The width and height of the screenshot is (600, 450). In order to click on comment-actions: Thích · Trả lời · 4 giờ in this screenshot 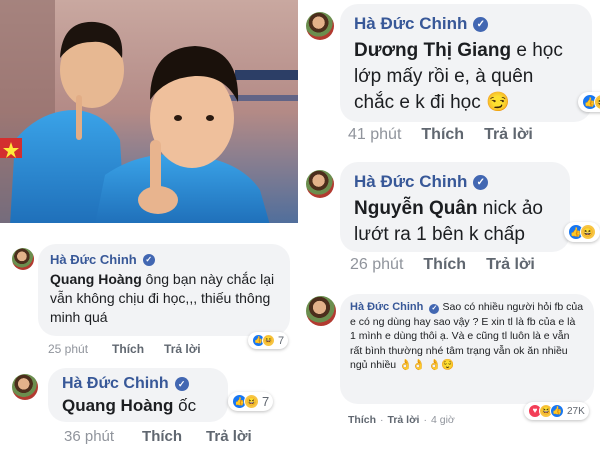, I will do `click(401, 420)`.